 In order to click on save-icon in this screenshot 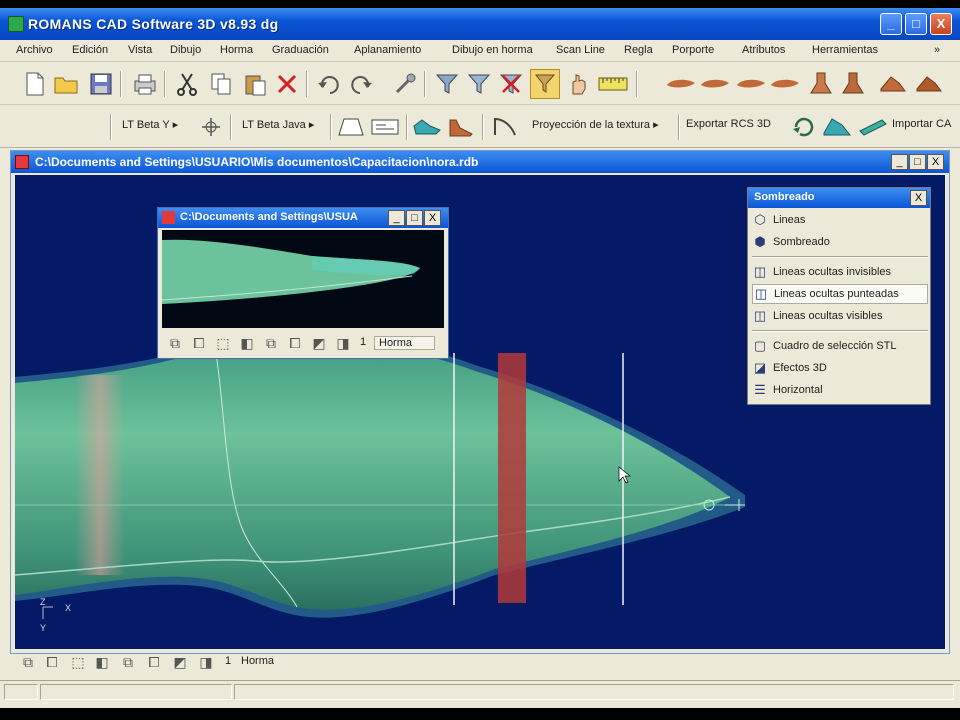, I will do `click(101, 84)`.